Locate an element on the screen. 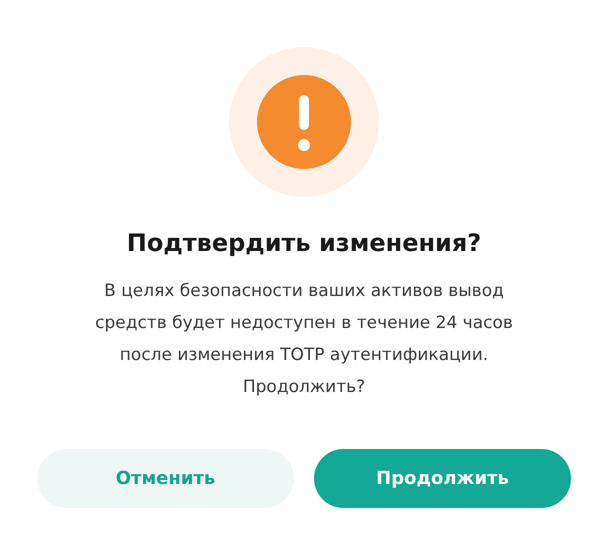 This screenshot has width=608, height=553. cancel-button: Отменить is located at coordinates (165, 478).